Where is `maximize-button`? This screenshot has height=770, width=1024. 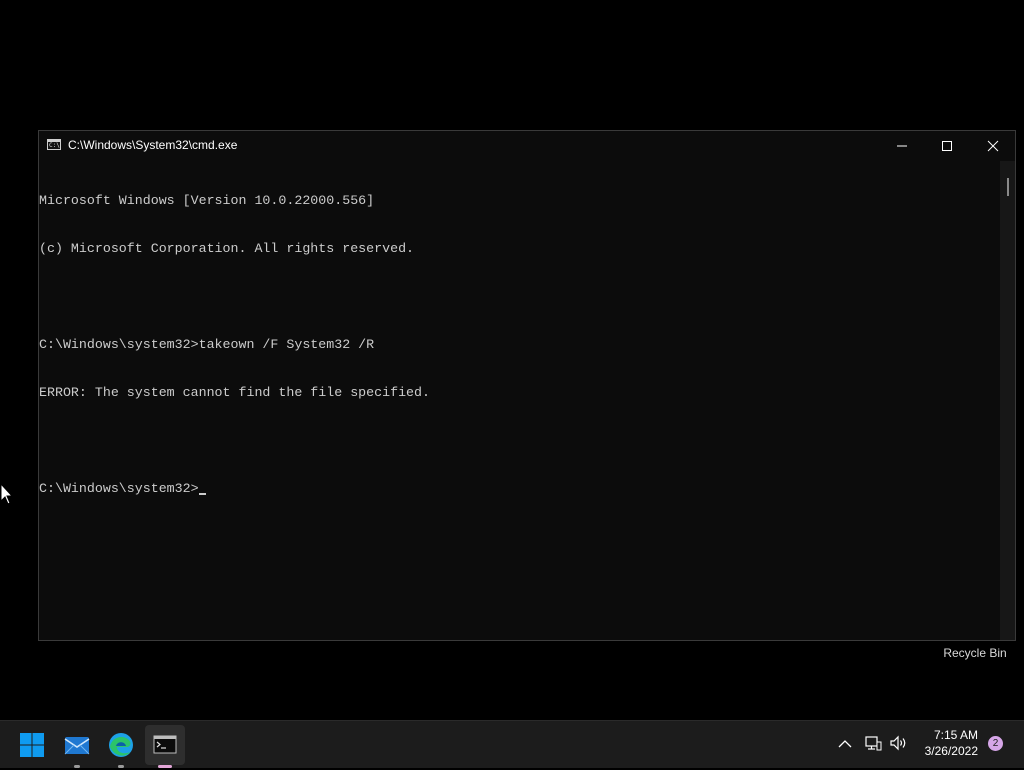
maximize-button is located at coordinates (947, 146).